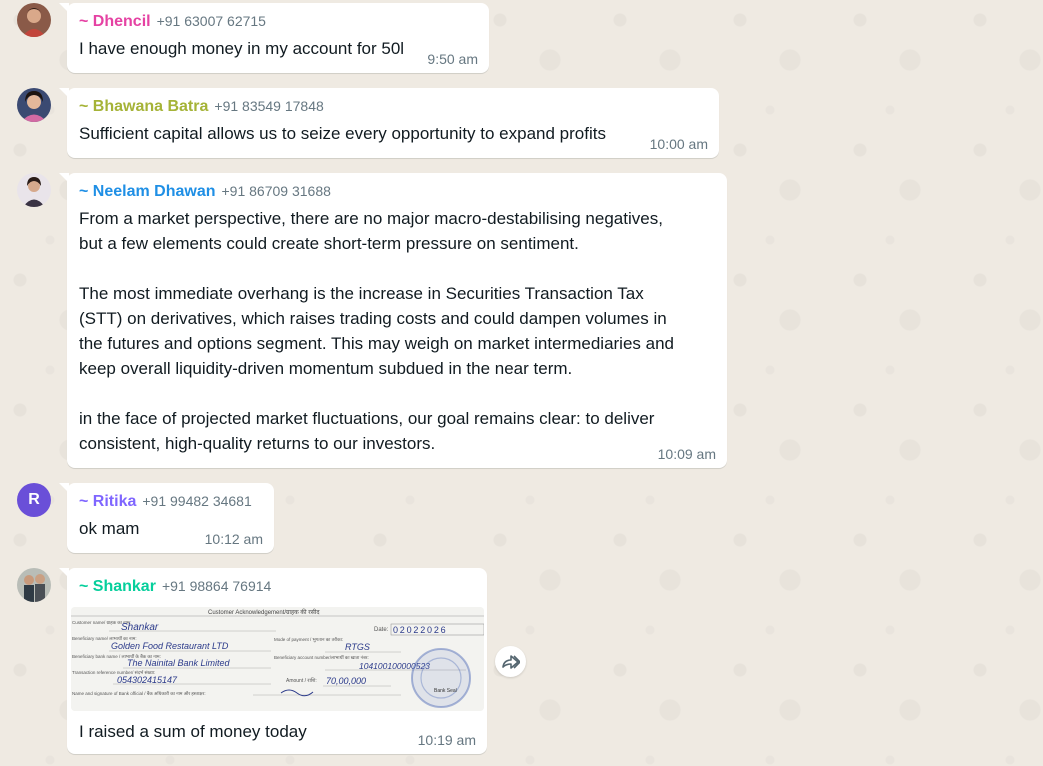 This screenshot has width=1043, height=766. Describe the element at coordinates (196, 501) in the screenshot. I see `sender-phone: +91 99482 34681` at that location.